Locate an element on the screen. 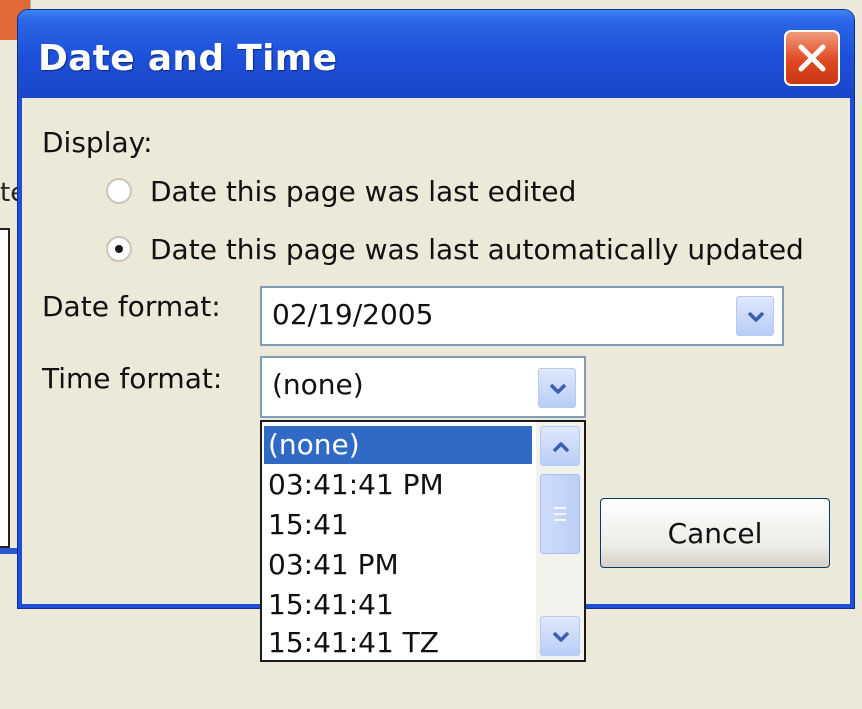  time-format-option: 15:41:41 TZ is located at coordinates (398, 642).